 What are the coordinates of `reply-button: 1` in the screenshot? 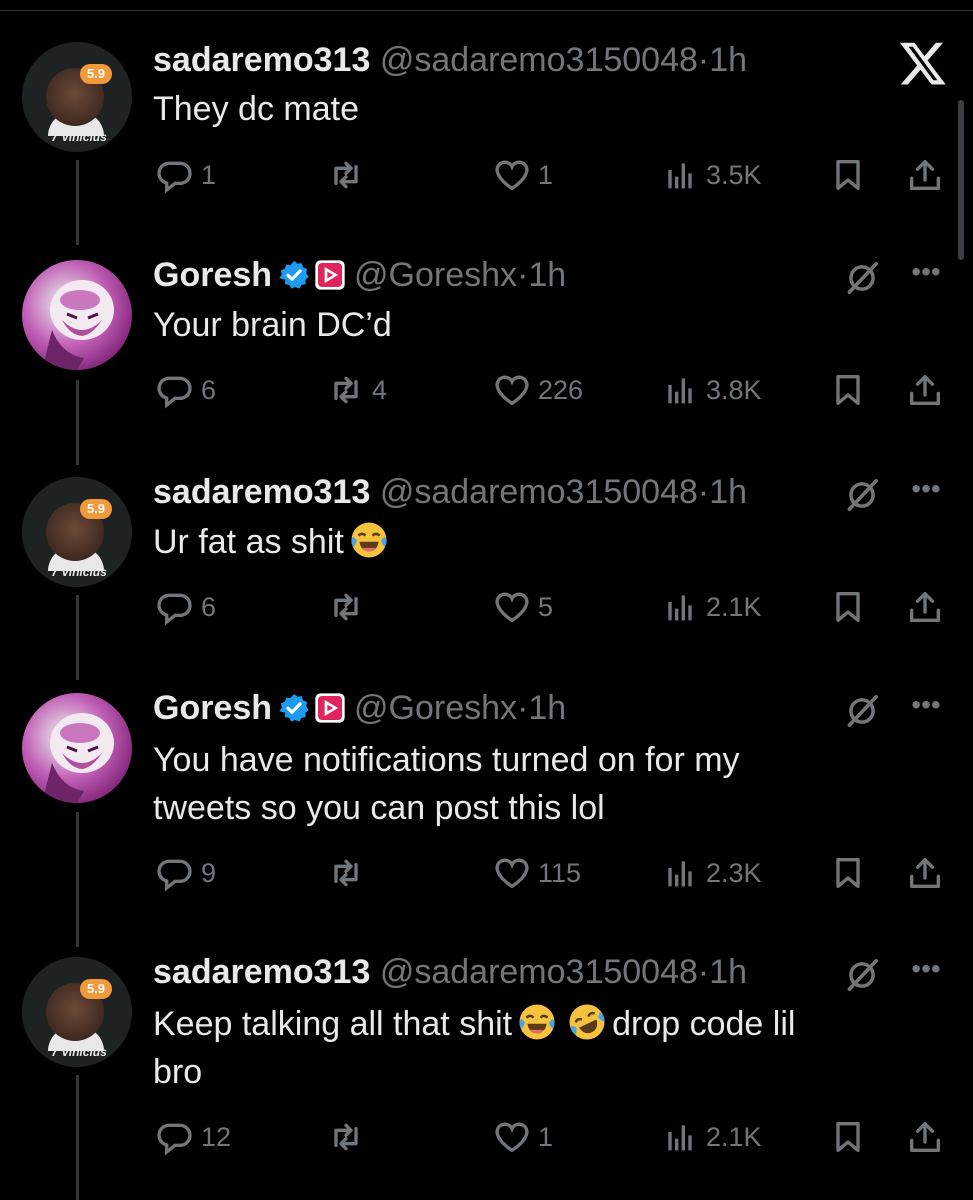 It's located at (185, 175).